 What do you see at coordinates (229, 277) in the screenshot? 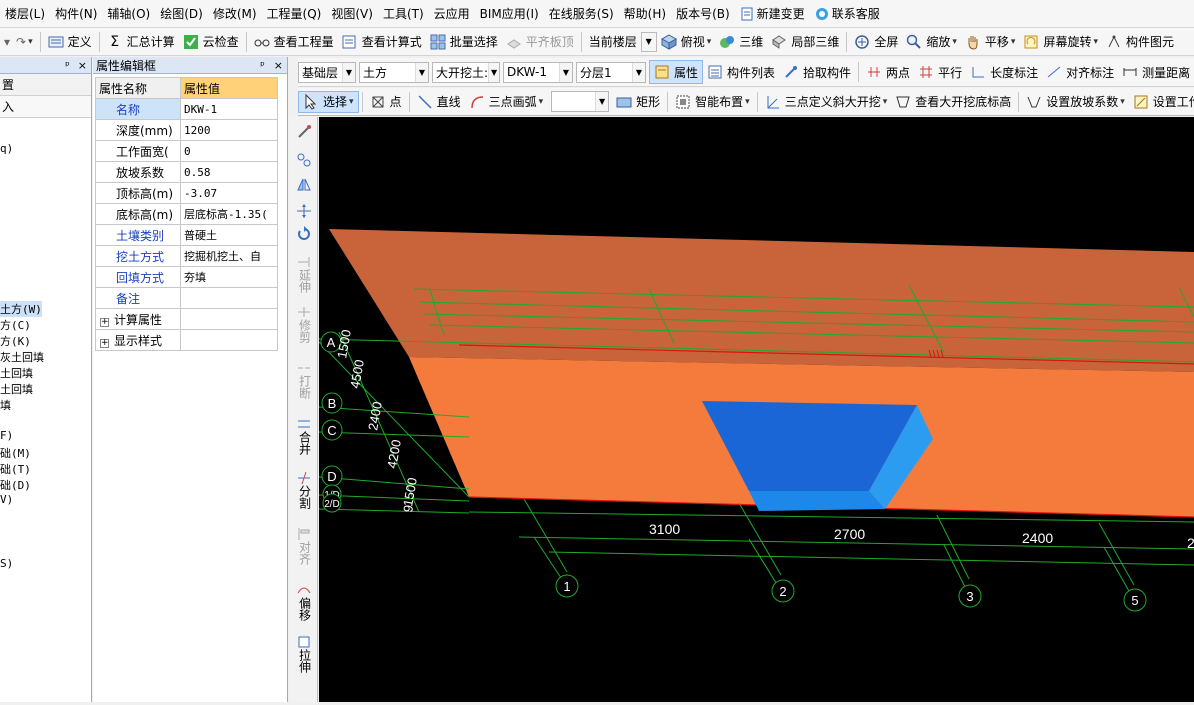
I see `property-value: 夯填` at bounding box center [229, 277].